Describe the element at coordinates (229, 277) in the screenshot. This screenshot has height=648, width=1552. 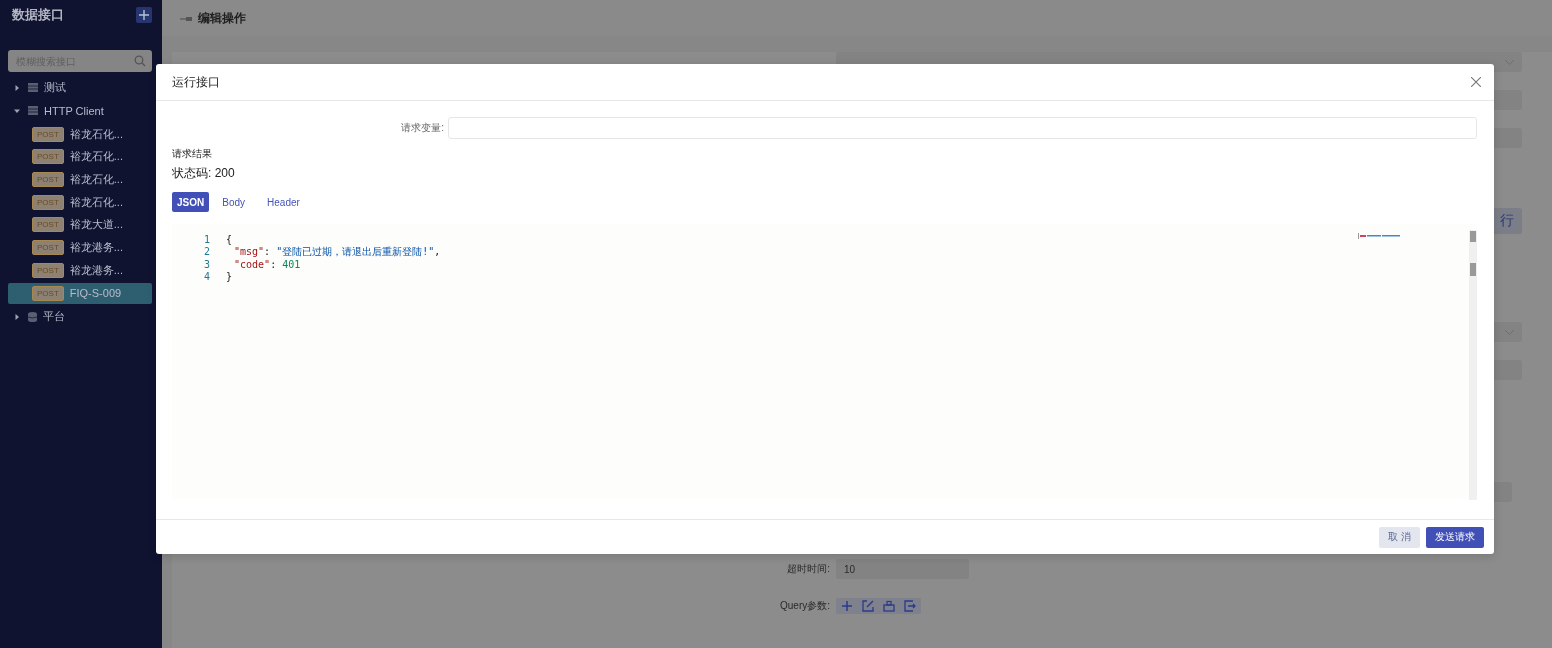
I see `code-line: }` at that location.